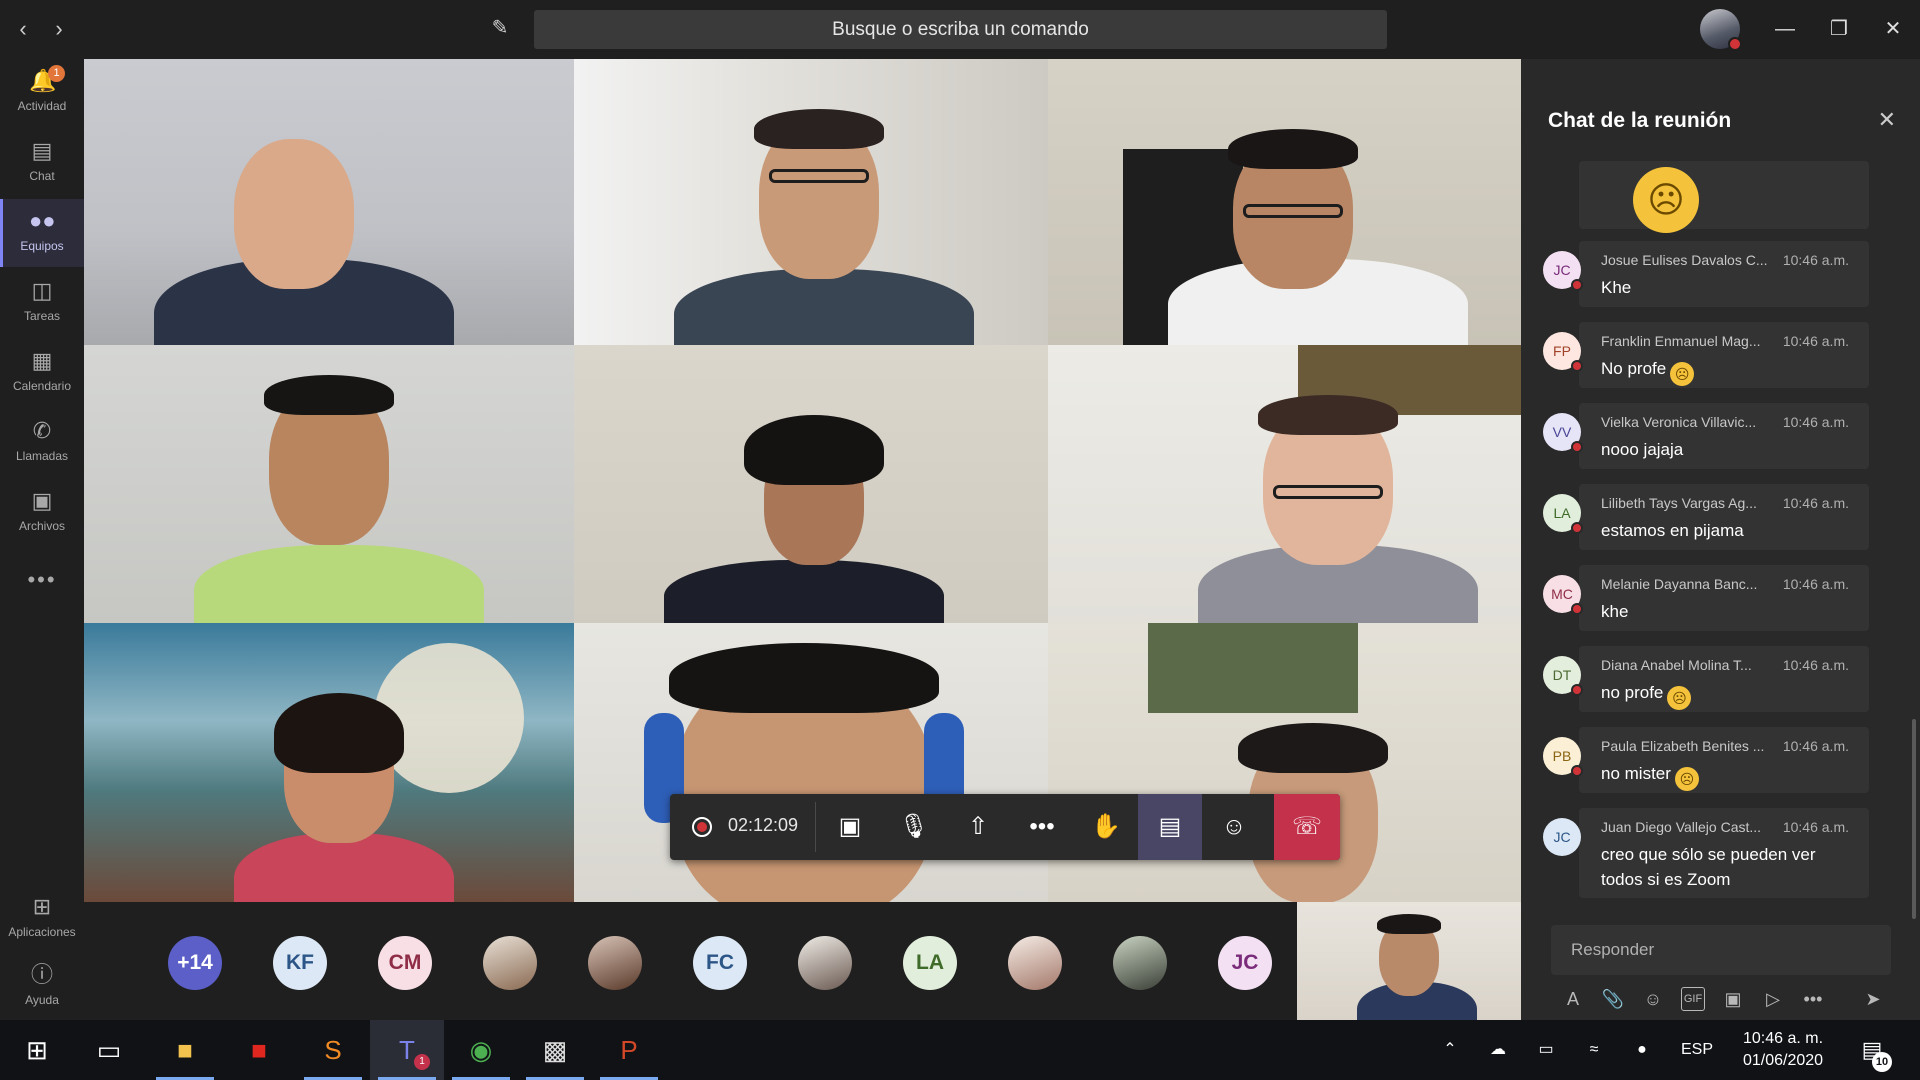  I want to click on people-icon: ☺, so click(1234, 826).